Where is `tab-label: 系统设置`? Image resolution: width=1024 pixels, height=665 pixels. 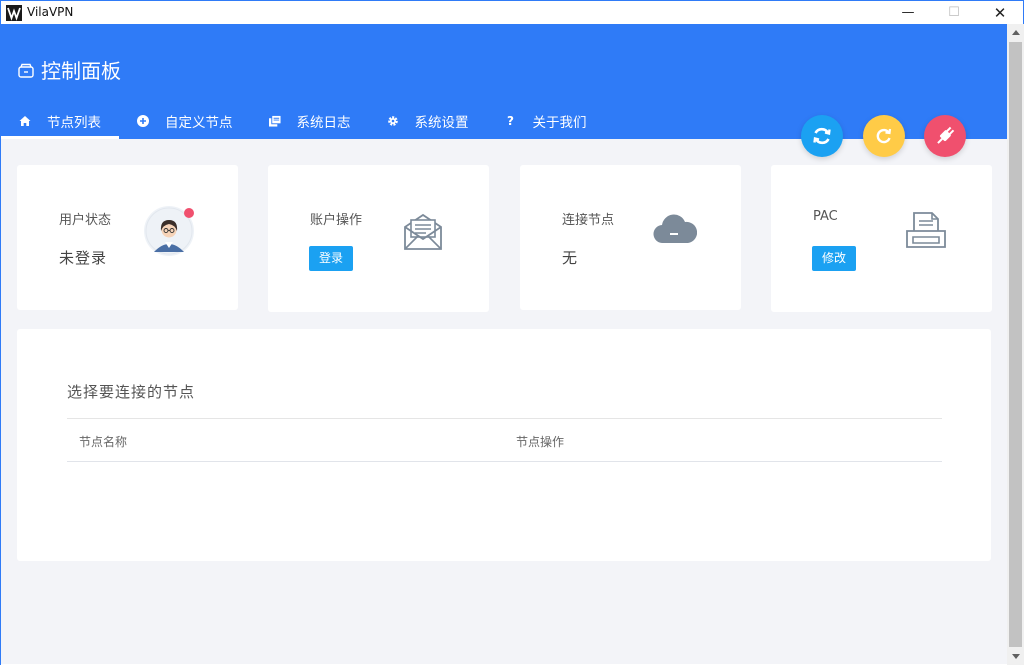 tab-label: 系统设置 is located at coordinates (441, 122).